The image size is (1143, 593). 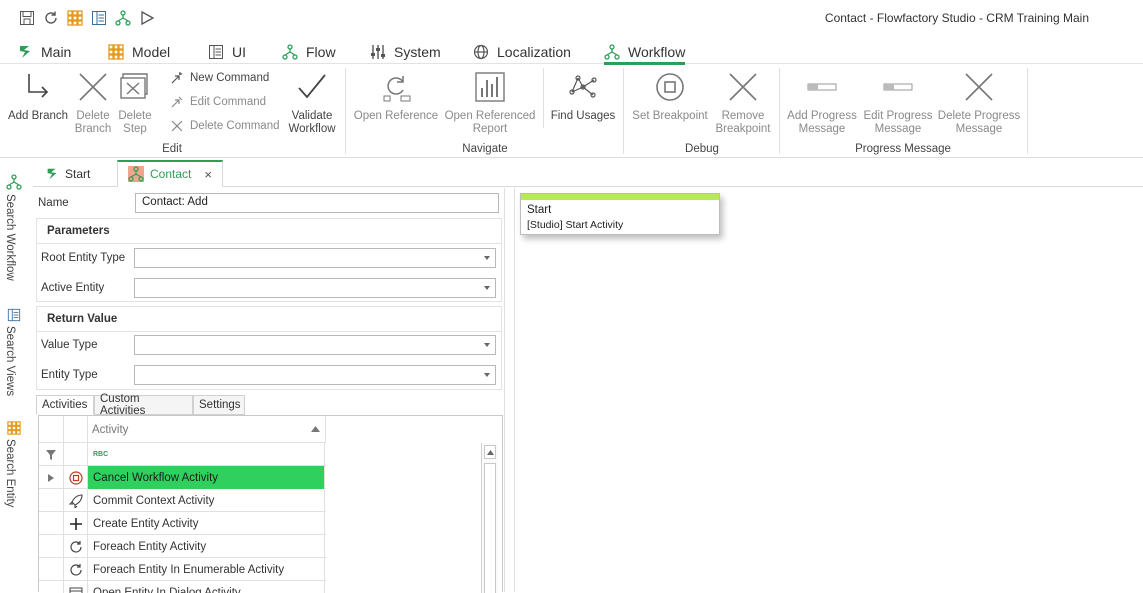 I want to click on delete-command-button: Delete Command, so click(x=224, y=126).